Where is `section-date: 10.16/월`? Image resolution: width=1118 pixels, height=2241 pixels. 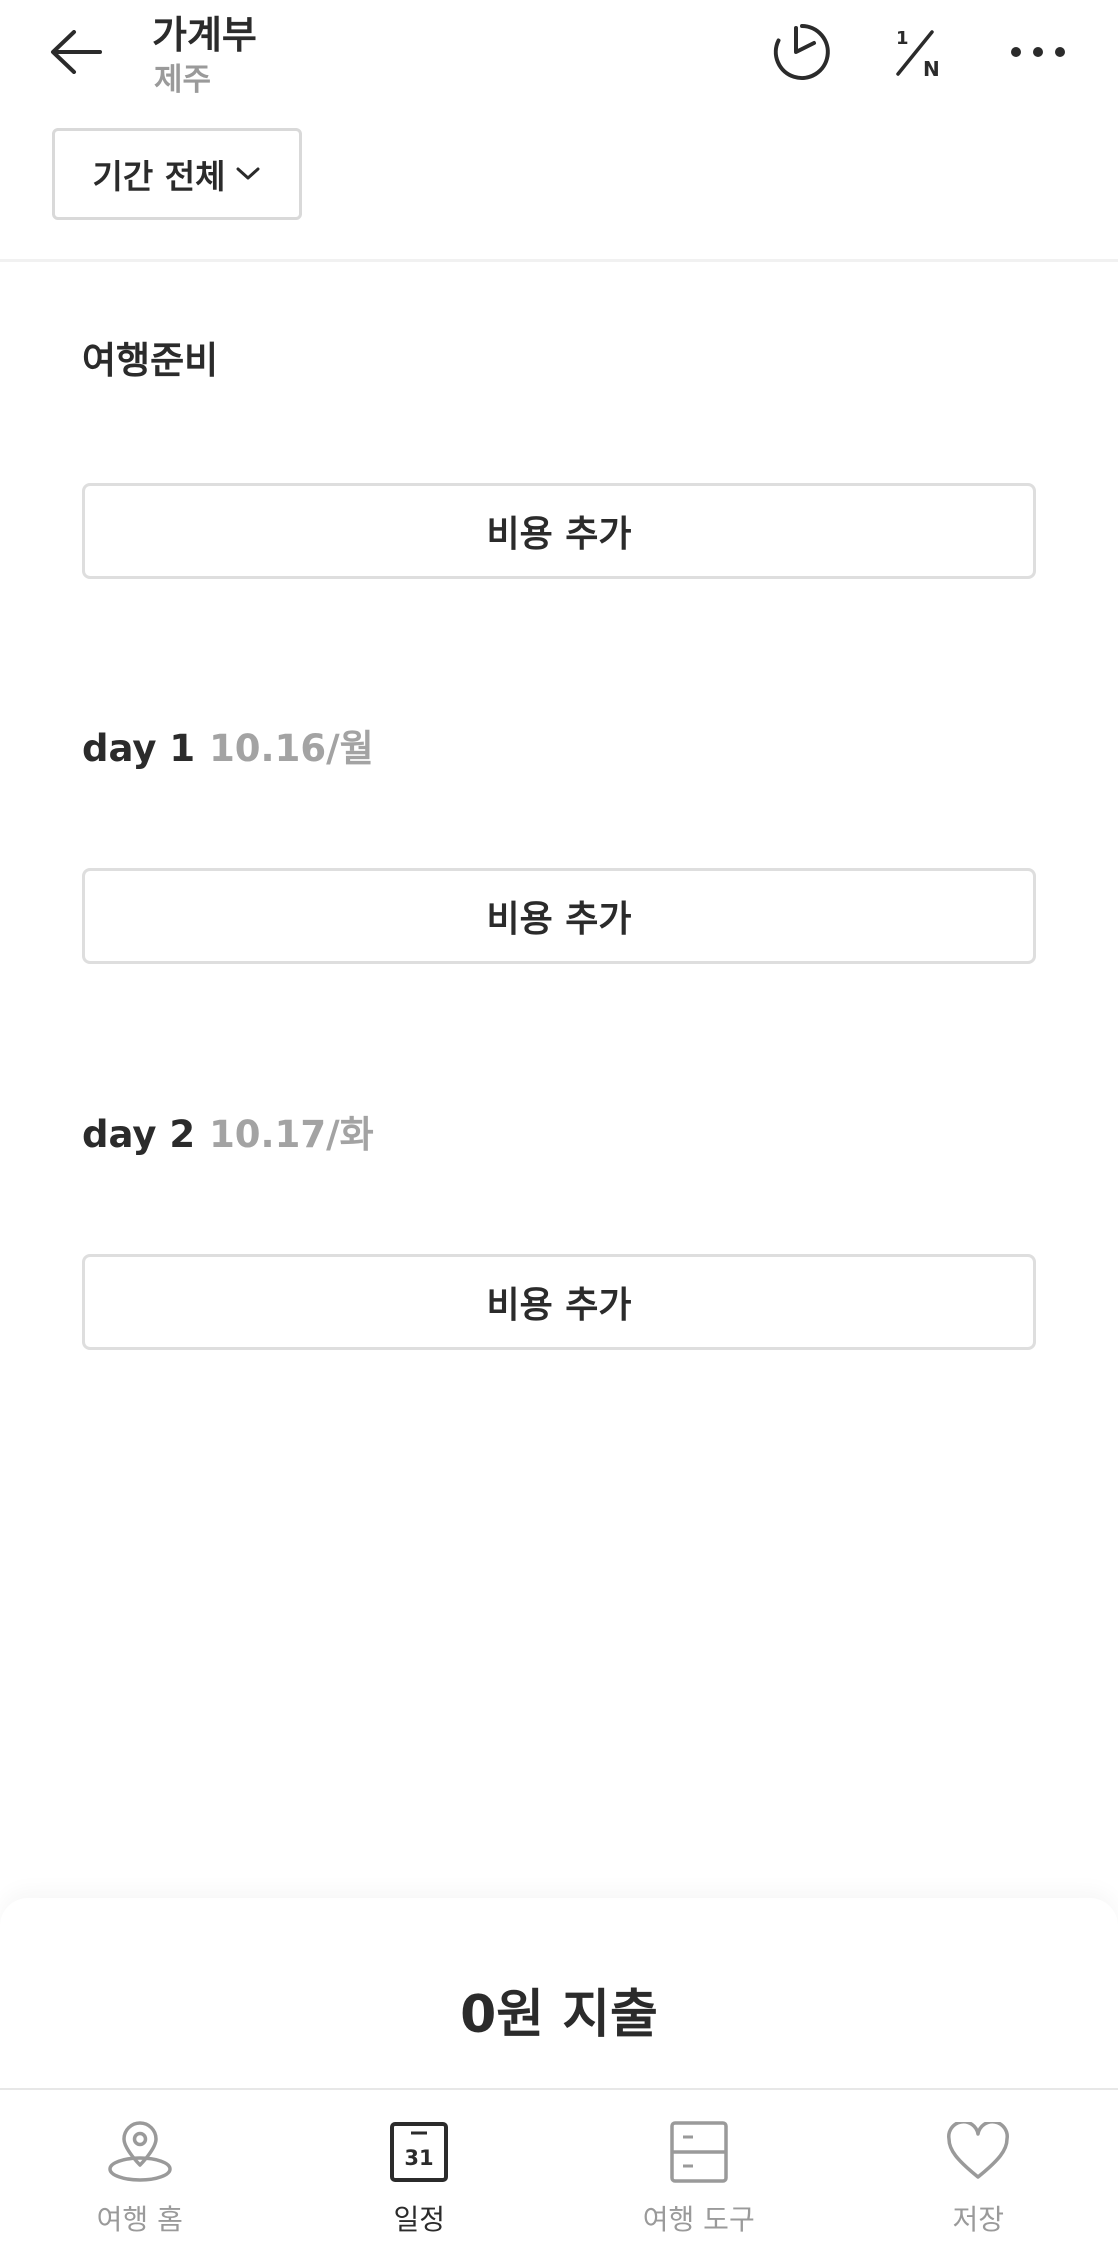
section-date: 10.16/월 is located at coordinates (291, 748).